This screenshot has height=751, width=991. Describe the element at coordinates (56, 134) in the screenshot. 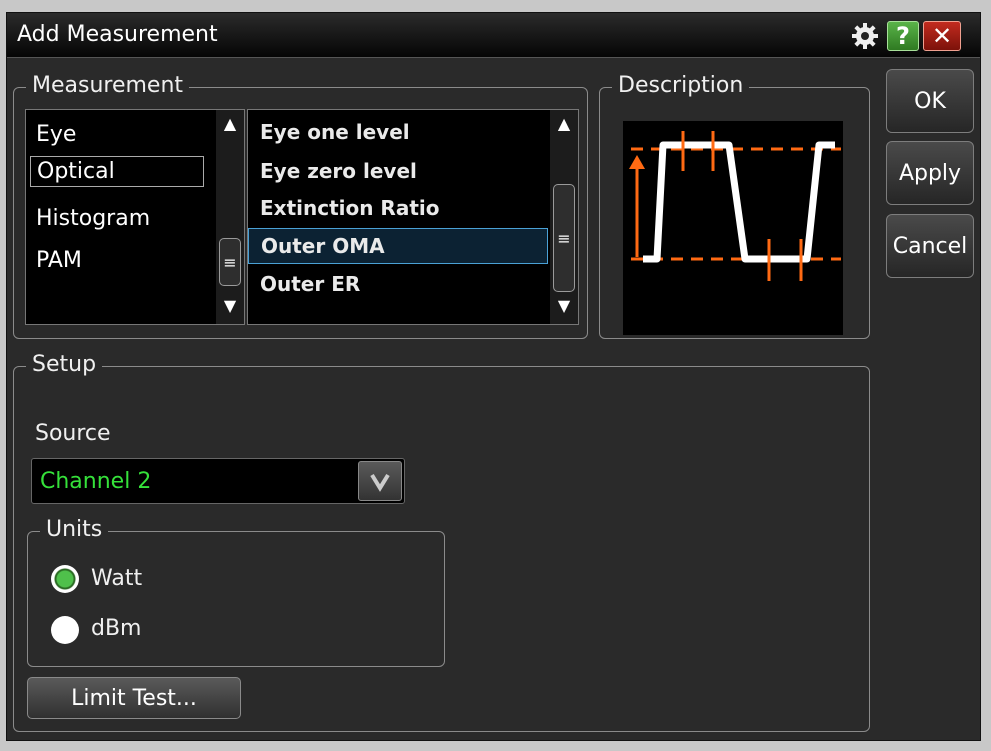

I see `category-item-eye: Eye` at that location.